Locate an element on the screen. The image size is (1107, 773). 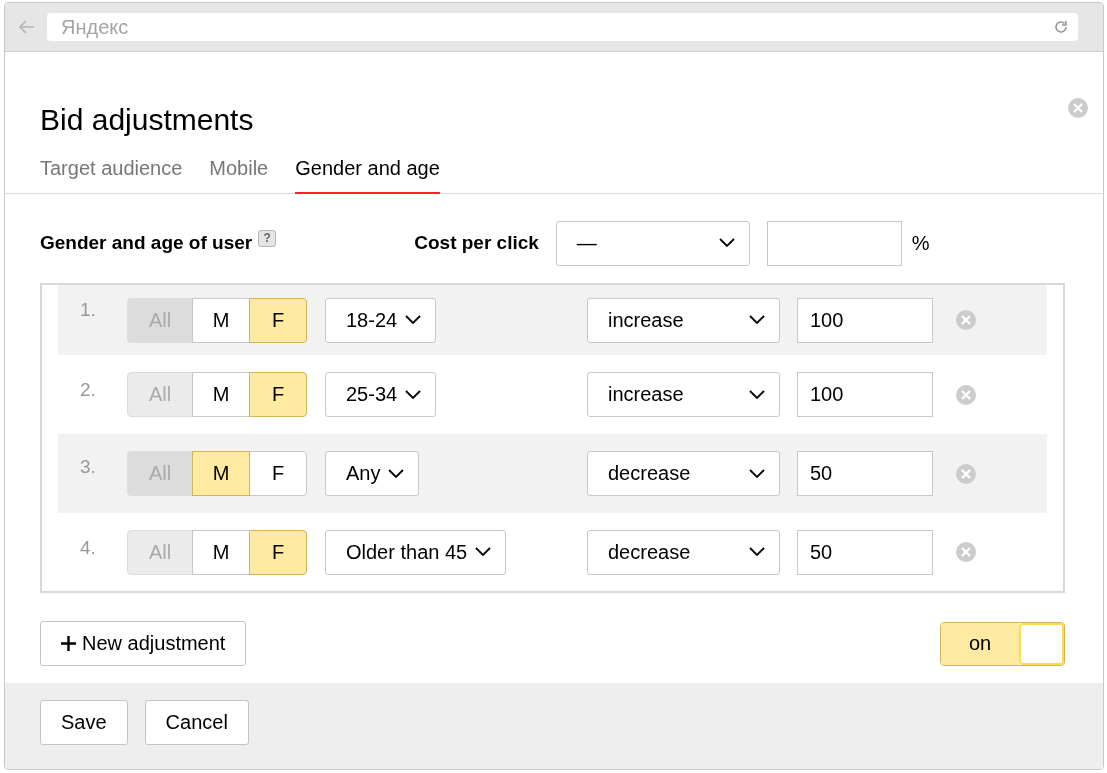
row-number: 3. is located at coordinates (88, 467).